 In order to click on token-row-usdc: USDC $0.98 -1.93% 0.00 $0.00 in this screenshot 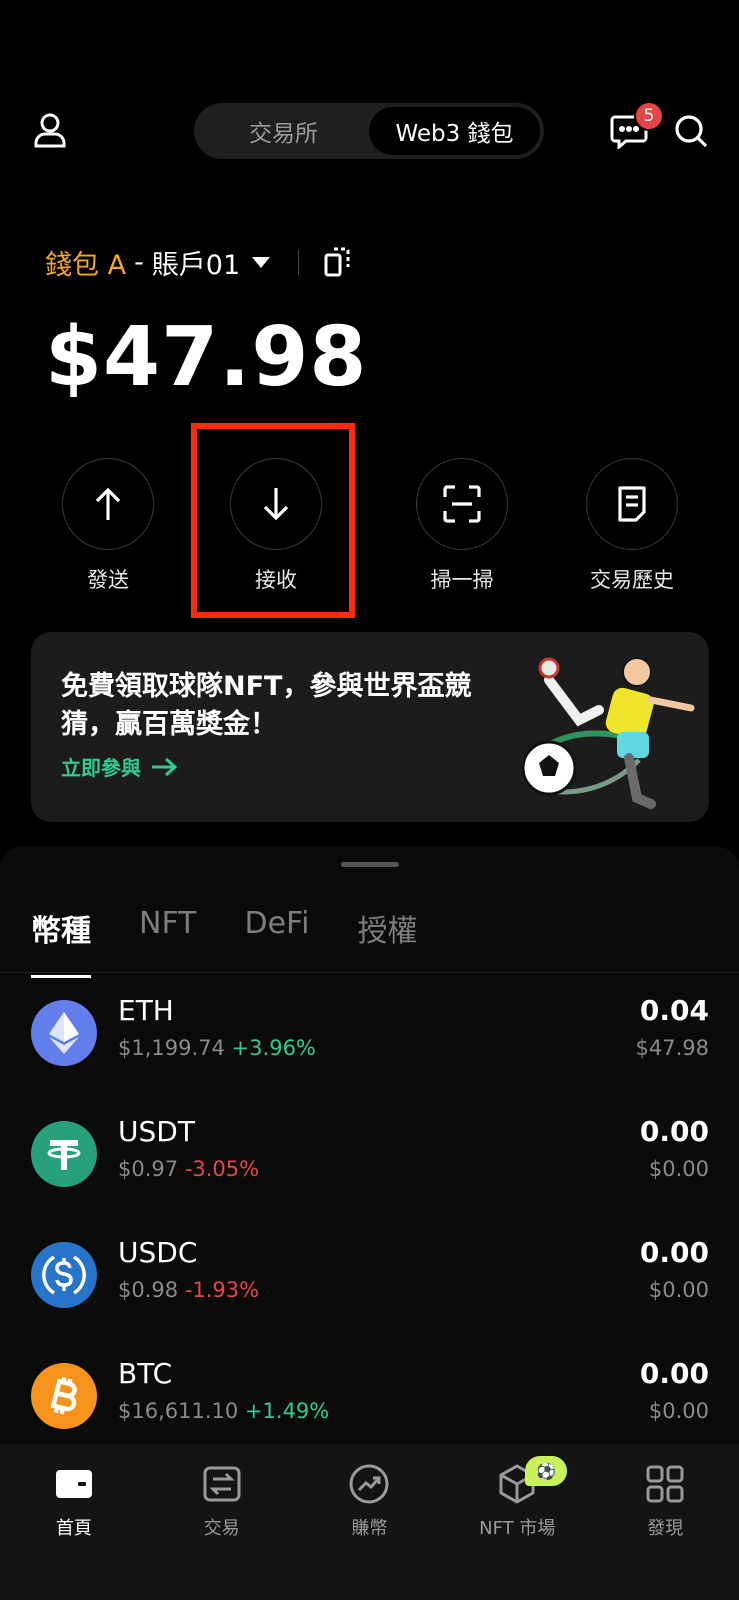, I will do `click(369, 1284)`.